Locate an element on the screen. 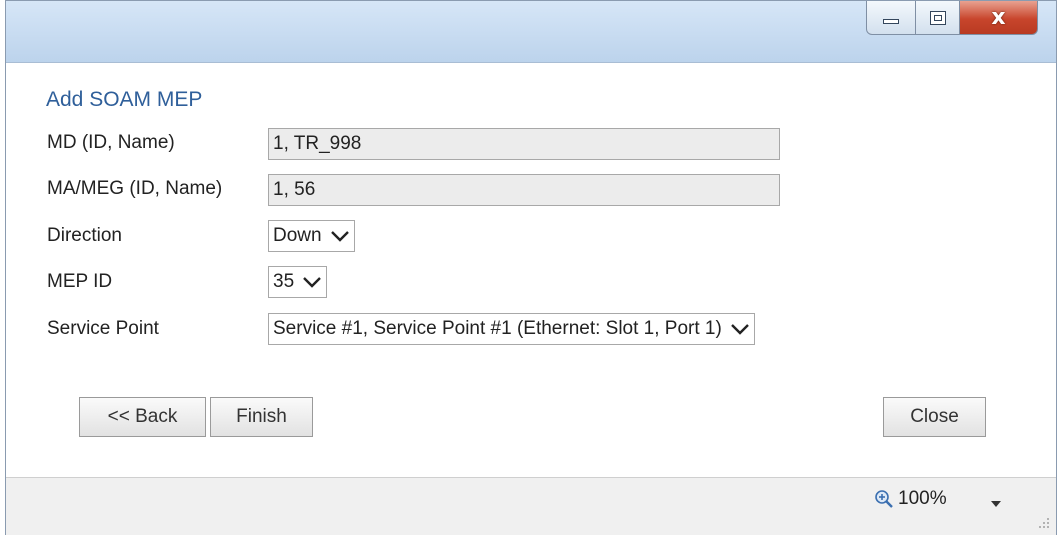  ma-meg-field: 1, 56 is located at coordinates (524, 190).